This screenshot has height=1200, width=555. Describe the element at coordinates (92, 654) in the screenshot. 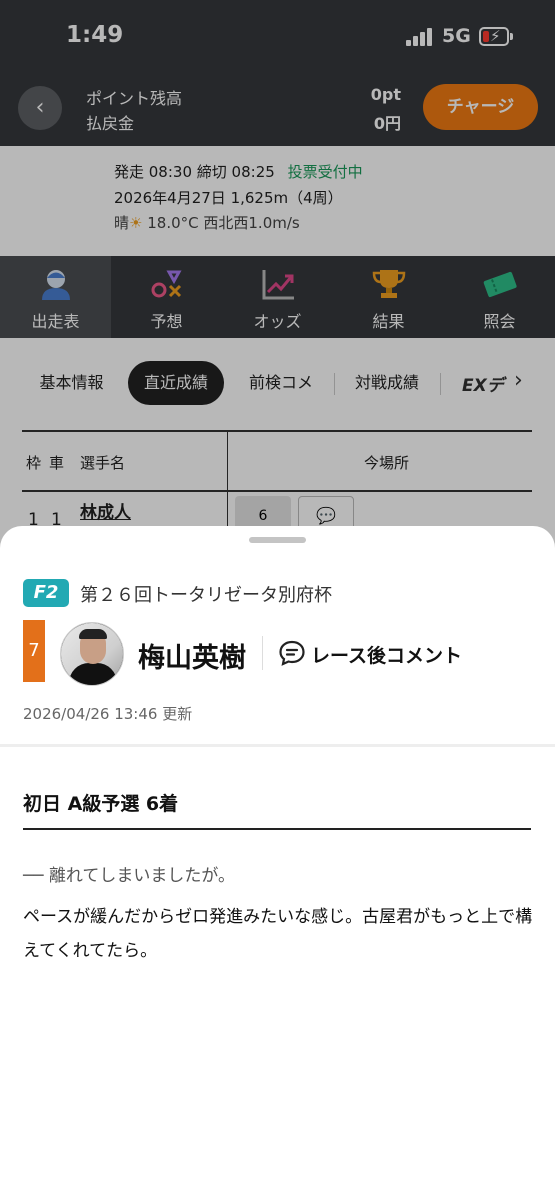

I see `rider-avatar` at that location.